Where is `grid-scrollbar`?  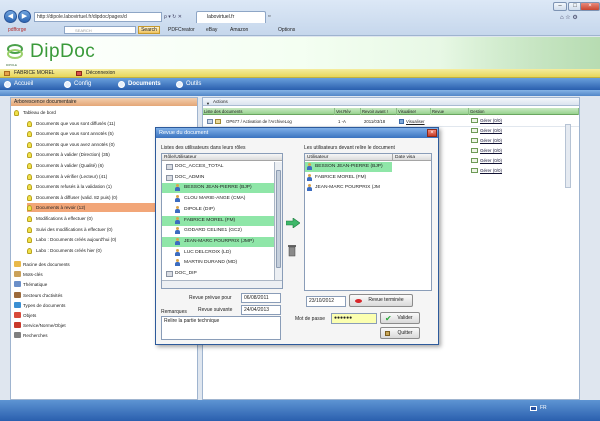
grid-scrollbar is located at coordinates (568, 156).